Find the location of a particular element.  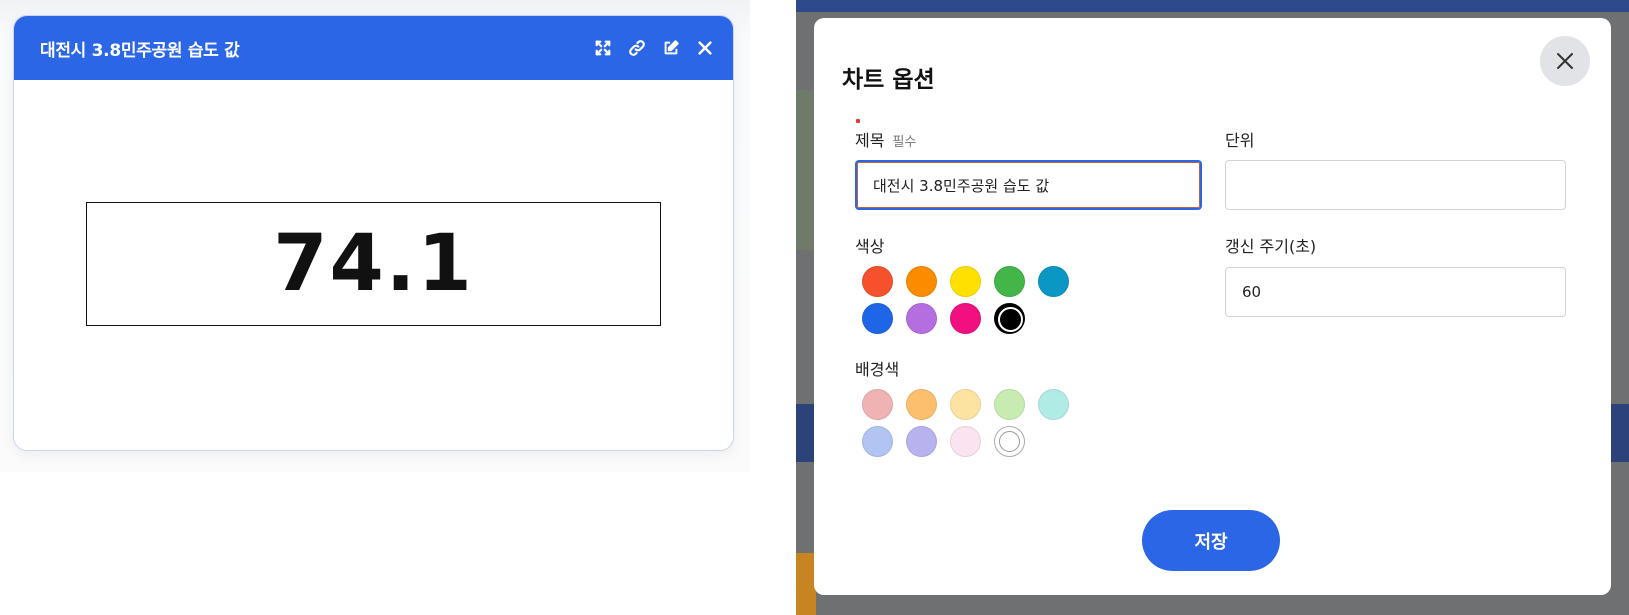

widget-title: 대전시 3.8민주공원 습도 값 is located at coordinates (140, 50).